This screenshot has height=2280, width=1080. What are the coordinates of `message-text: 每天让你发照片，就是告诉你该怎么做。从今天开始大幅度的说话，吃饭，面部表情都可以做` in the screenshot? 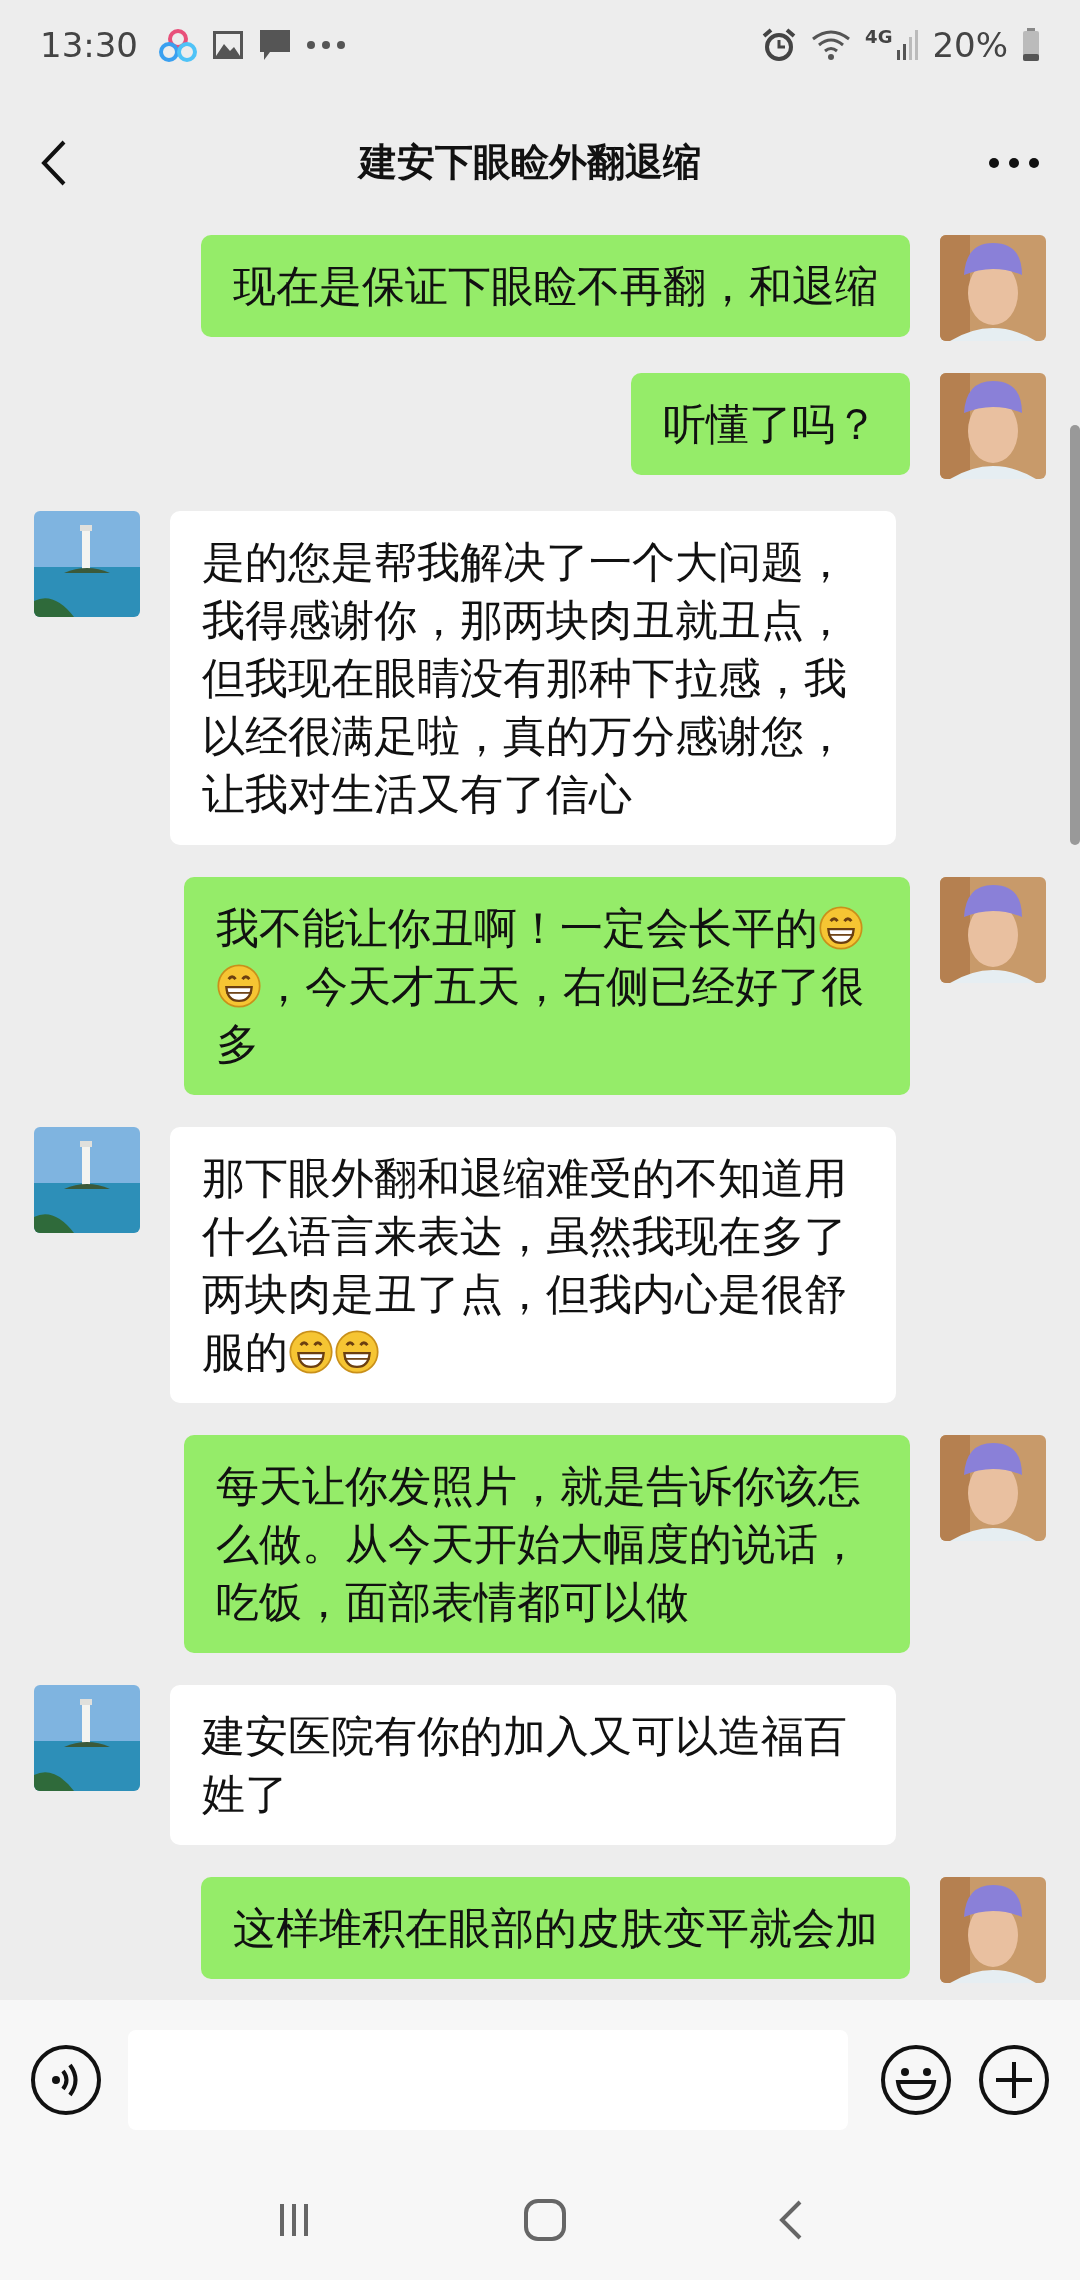 It's located at (538, 1544).